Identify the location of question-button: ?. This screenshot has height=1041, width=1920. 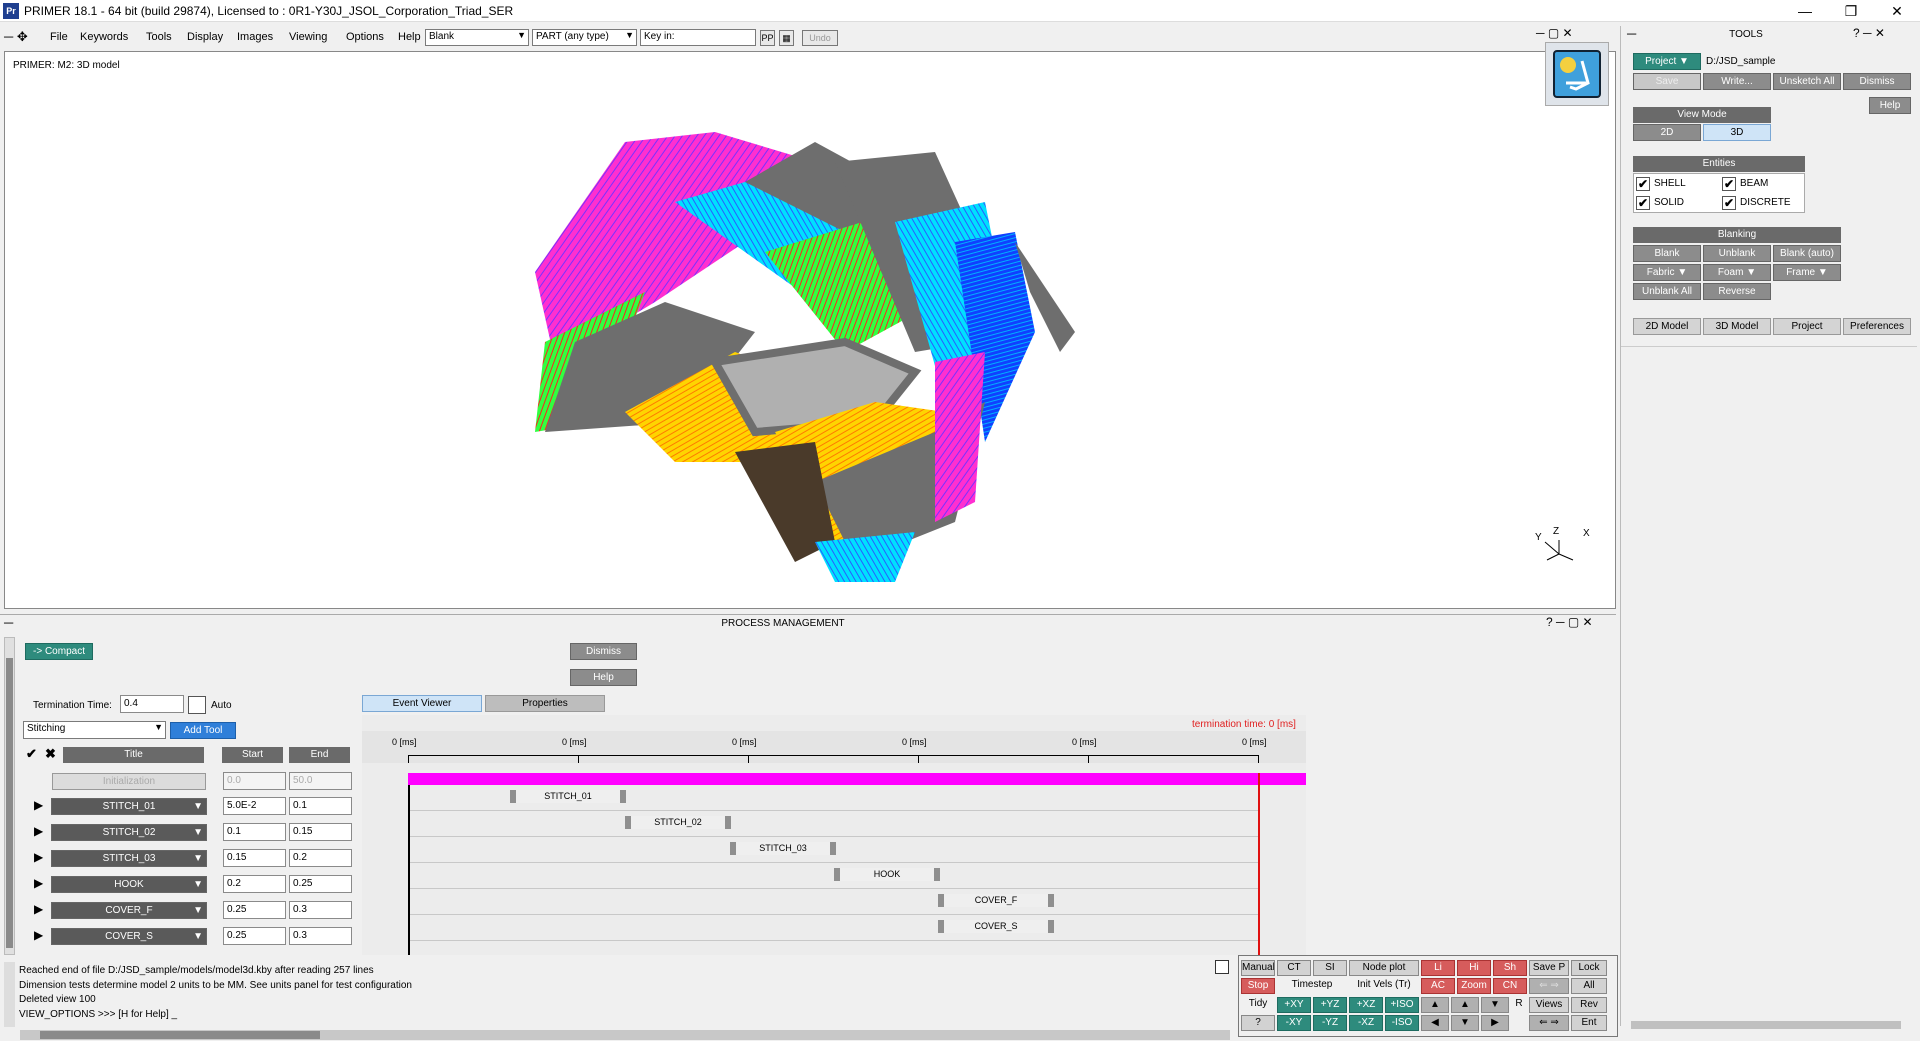
(1258, 1023).